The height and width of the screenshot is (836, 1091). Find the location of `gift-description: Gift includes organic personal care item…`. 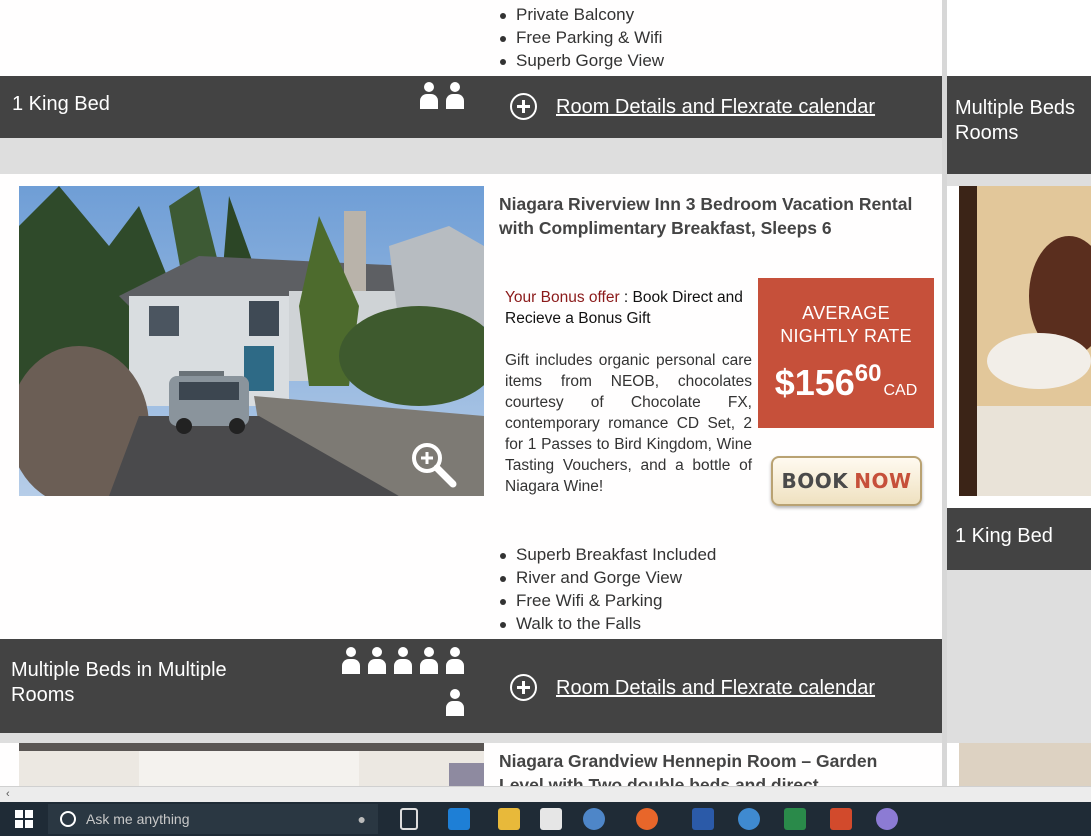

gift-description: Gift includes organic personal care item… is located at coordinates (628, 423).